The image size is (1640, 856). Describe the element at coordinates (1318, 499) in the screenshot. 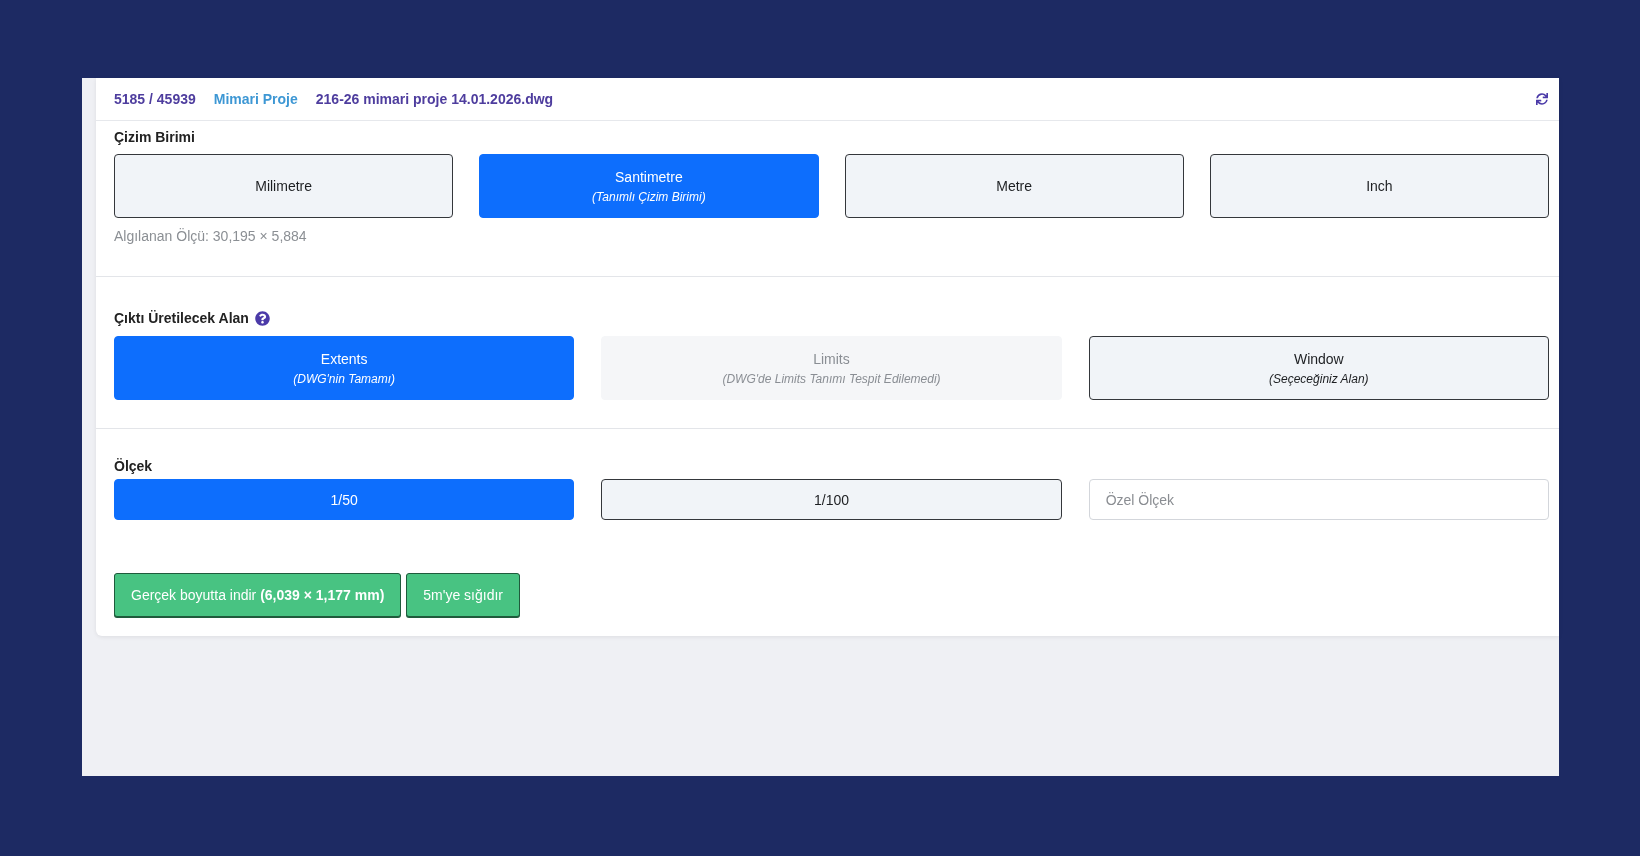

I see `custom-scale-input: Özel Ölçek` at that location.